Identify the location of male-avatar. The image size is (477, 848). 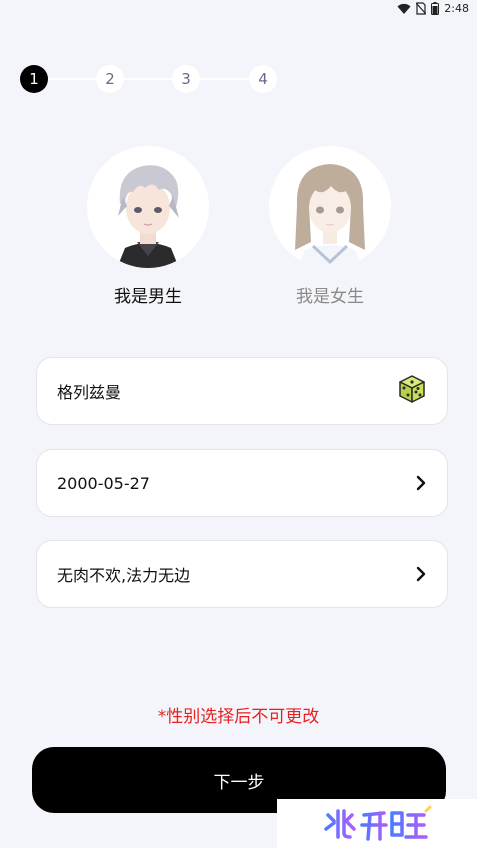
(148, 207).